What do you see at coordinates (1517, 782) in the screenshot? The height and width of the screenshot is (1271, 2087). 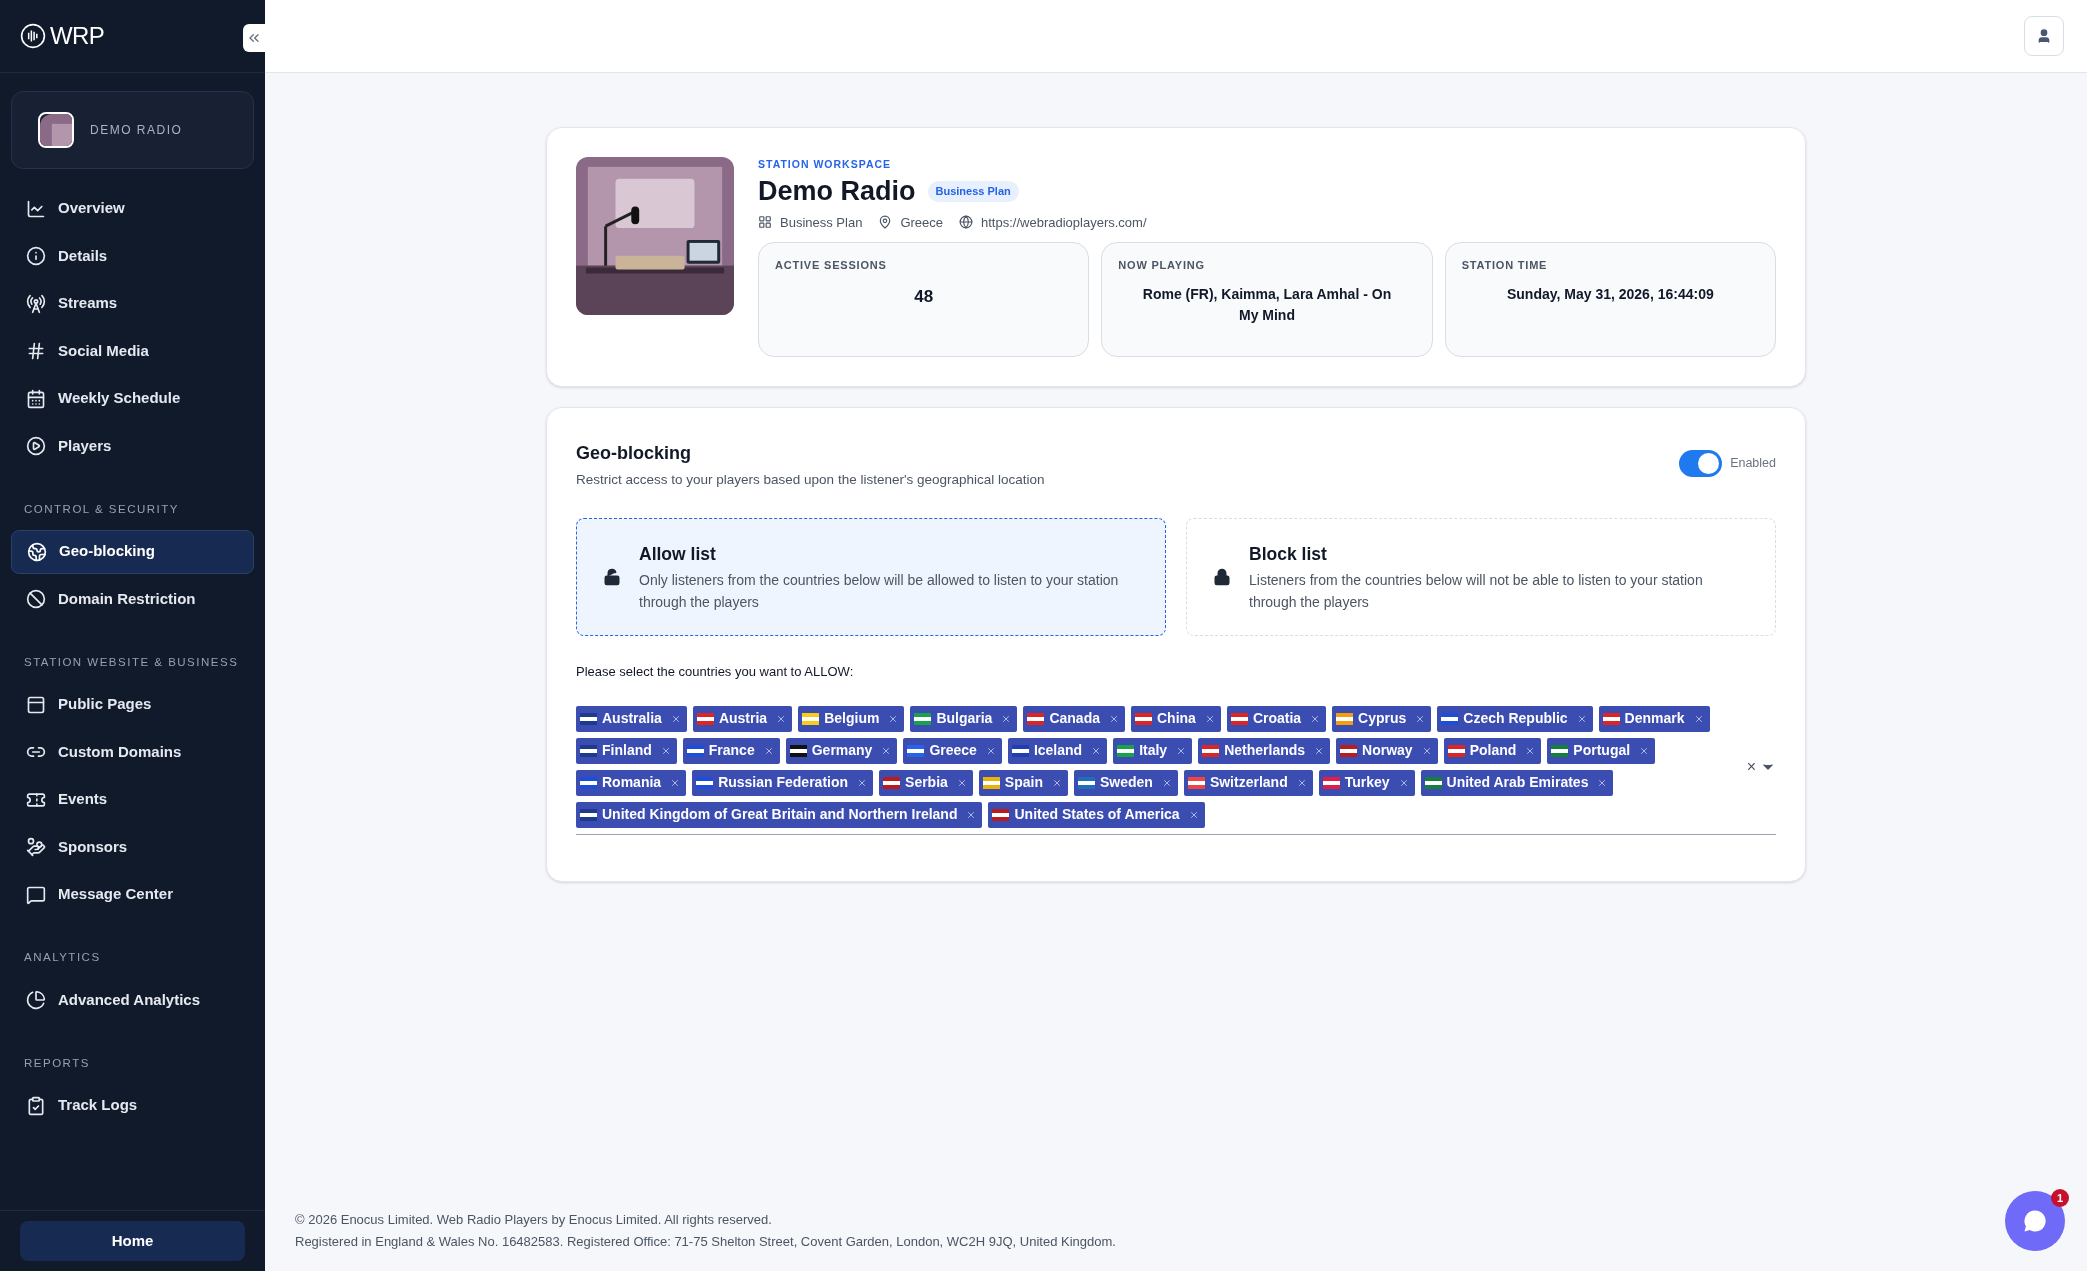 I see `country-tag: United Arab Emirates` at bounding box center [1517, 782].